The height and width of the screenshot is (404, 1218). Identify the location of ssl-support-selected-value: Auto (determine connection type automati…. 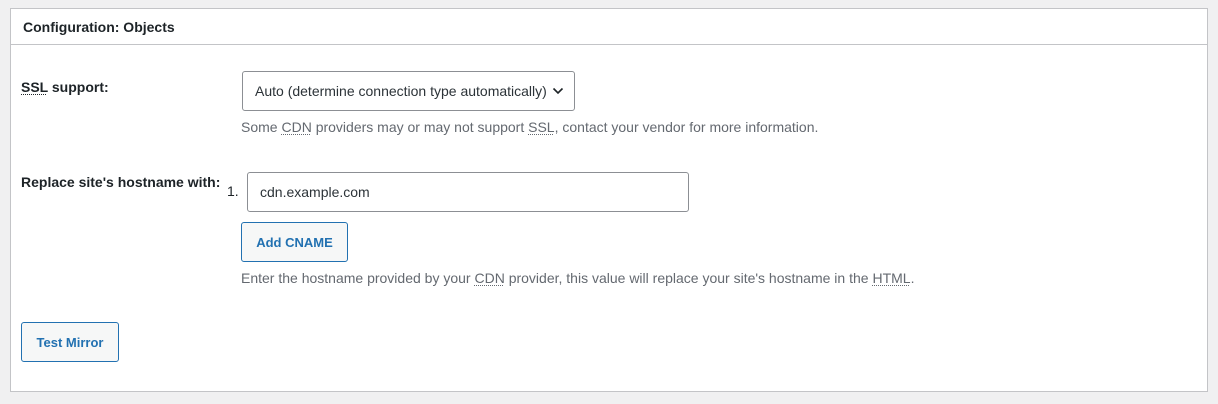
(401, 91).